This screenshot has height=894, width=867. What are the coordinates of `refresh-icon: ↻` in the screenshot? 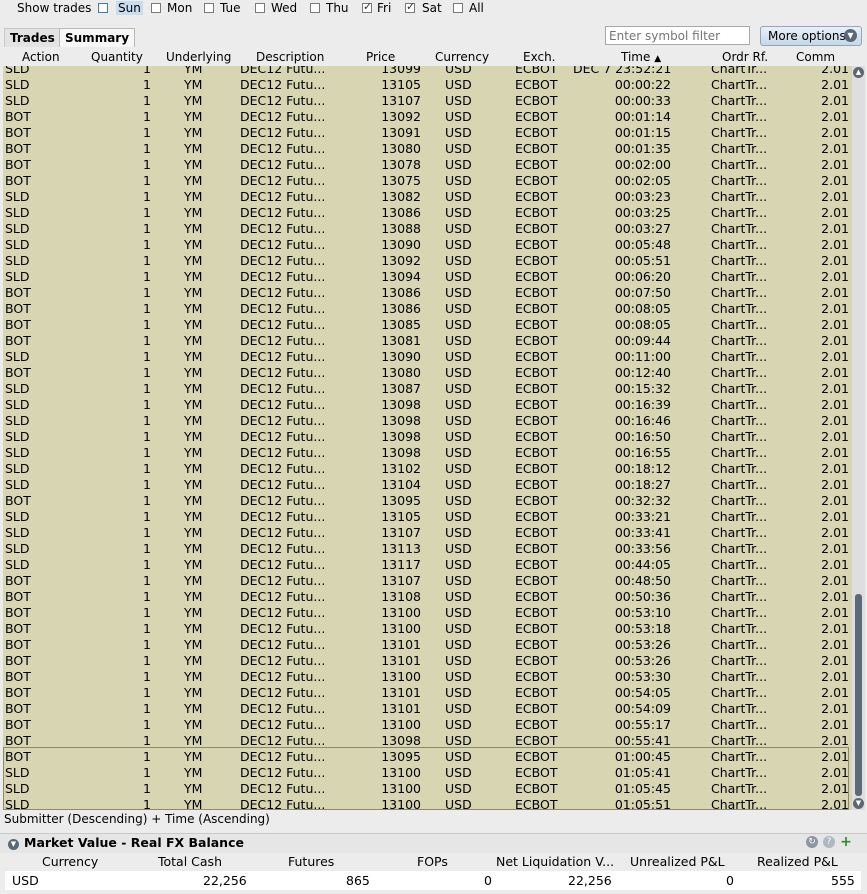 It's located at (812, 842).